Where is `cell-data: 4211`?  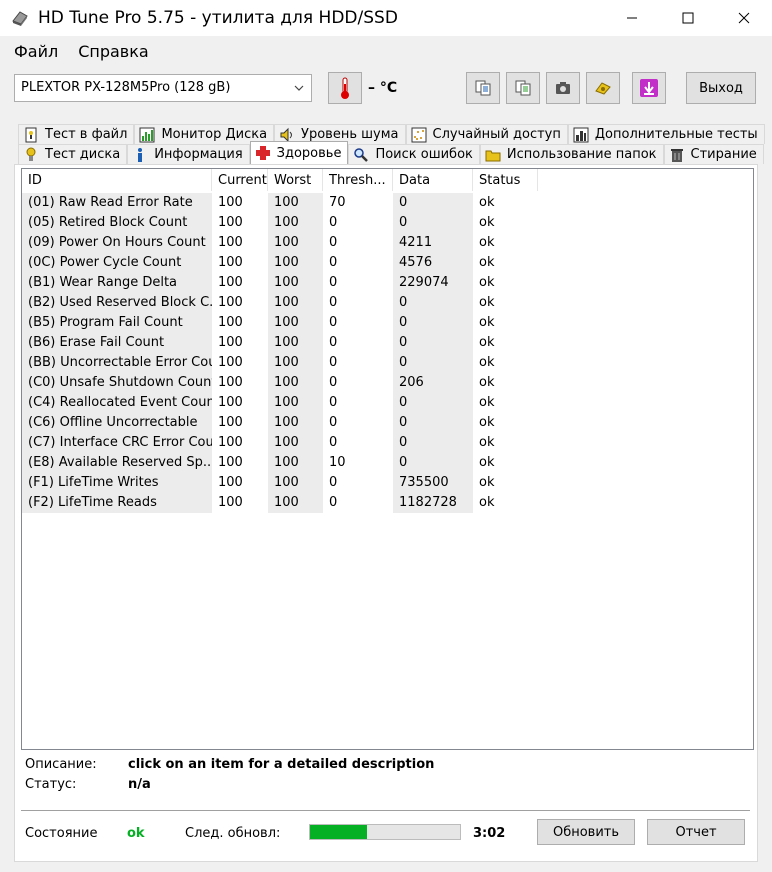
cell-data: 4211 is located at coordinates (433, 243).